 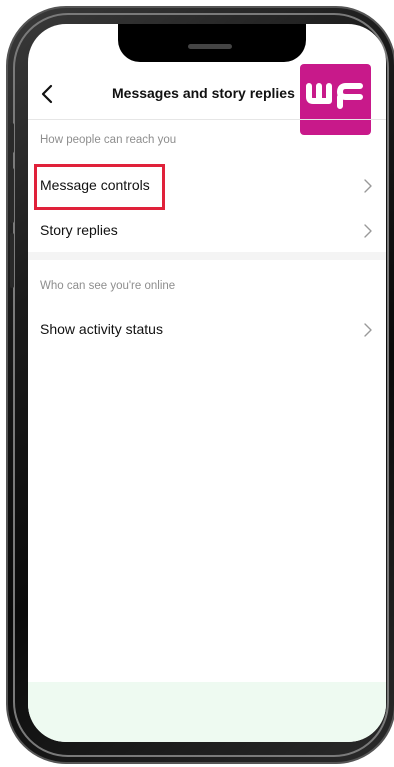 I want to click on item-label: Show activity status, so click(x=101, y=329).